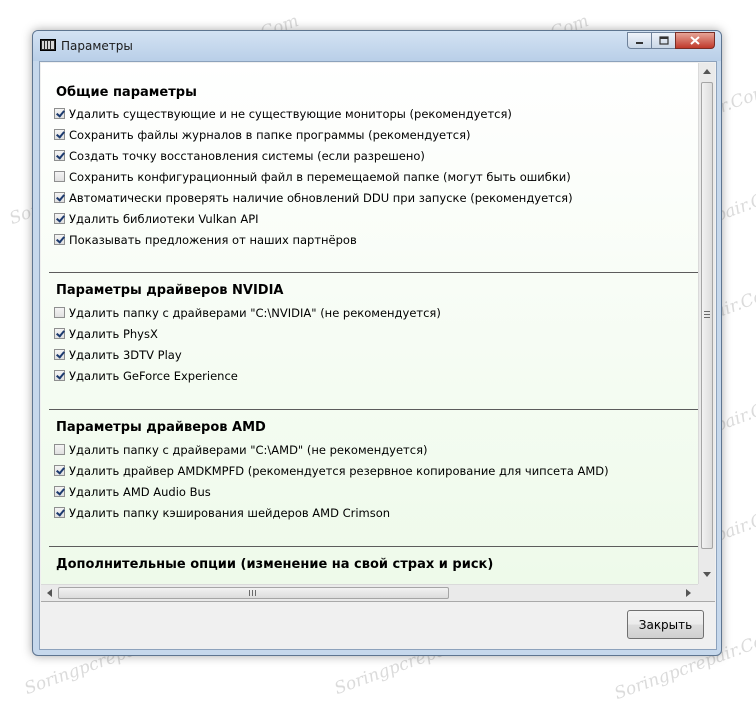  What do you see at coordinates (164, 218) in the screenshot?
I see `checkbox-label: Удалить библиотеки Vulkan API` at bounding box center [164, 218].